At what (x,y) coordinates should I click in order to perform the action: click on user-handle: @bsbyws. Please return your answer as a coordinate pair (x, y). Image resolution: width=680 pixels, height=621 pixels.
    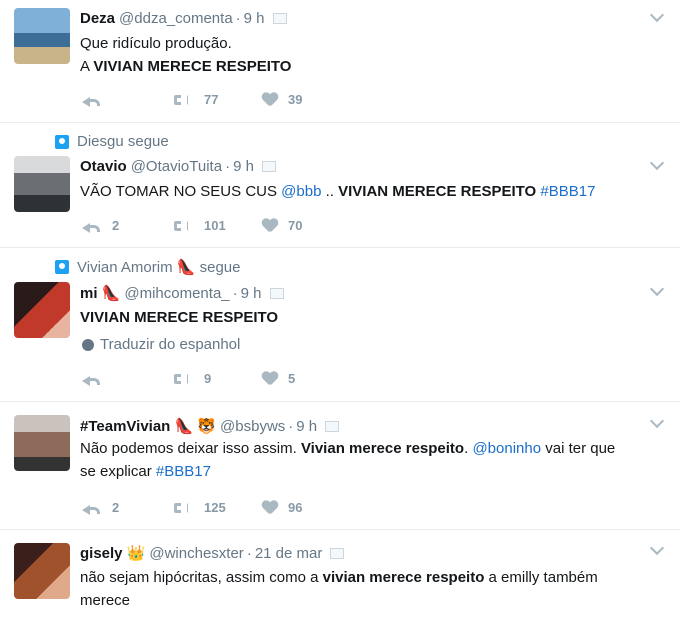
    Looking at the image, I should click on (252, 426).